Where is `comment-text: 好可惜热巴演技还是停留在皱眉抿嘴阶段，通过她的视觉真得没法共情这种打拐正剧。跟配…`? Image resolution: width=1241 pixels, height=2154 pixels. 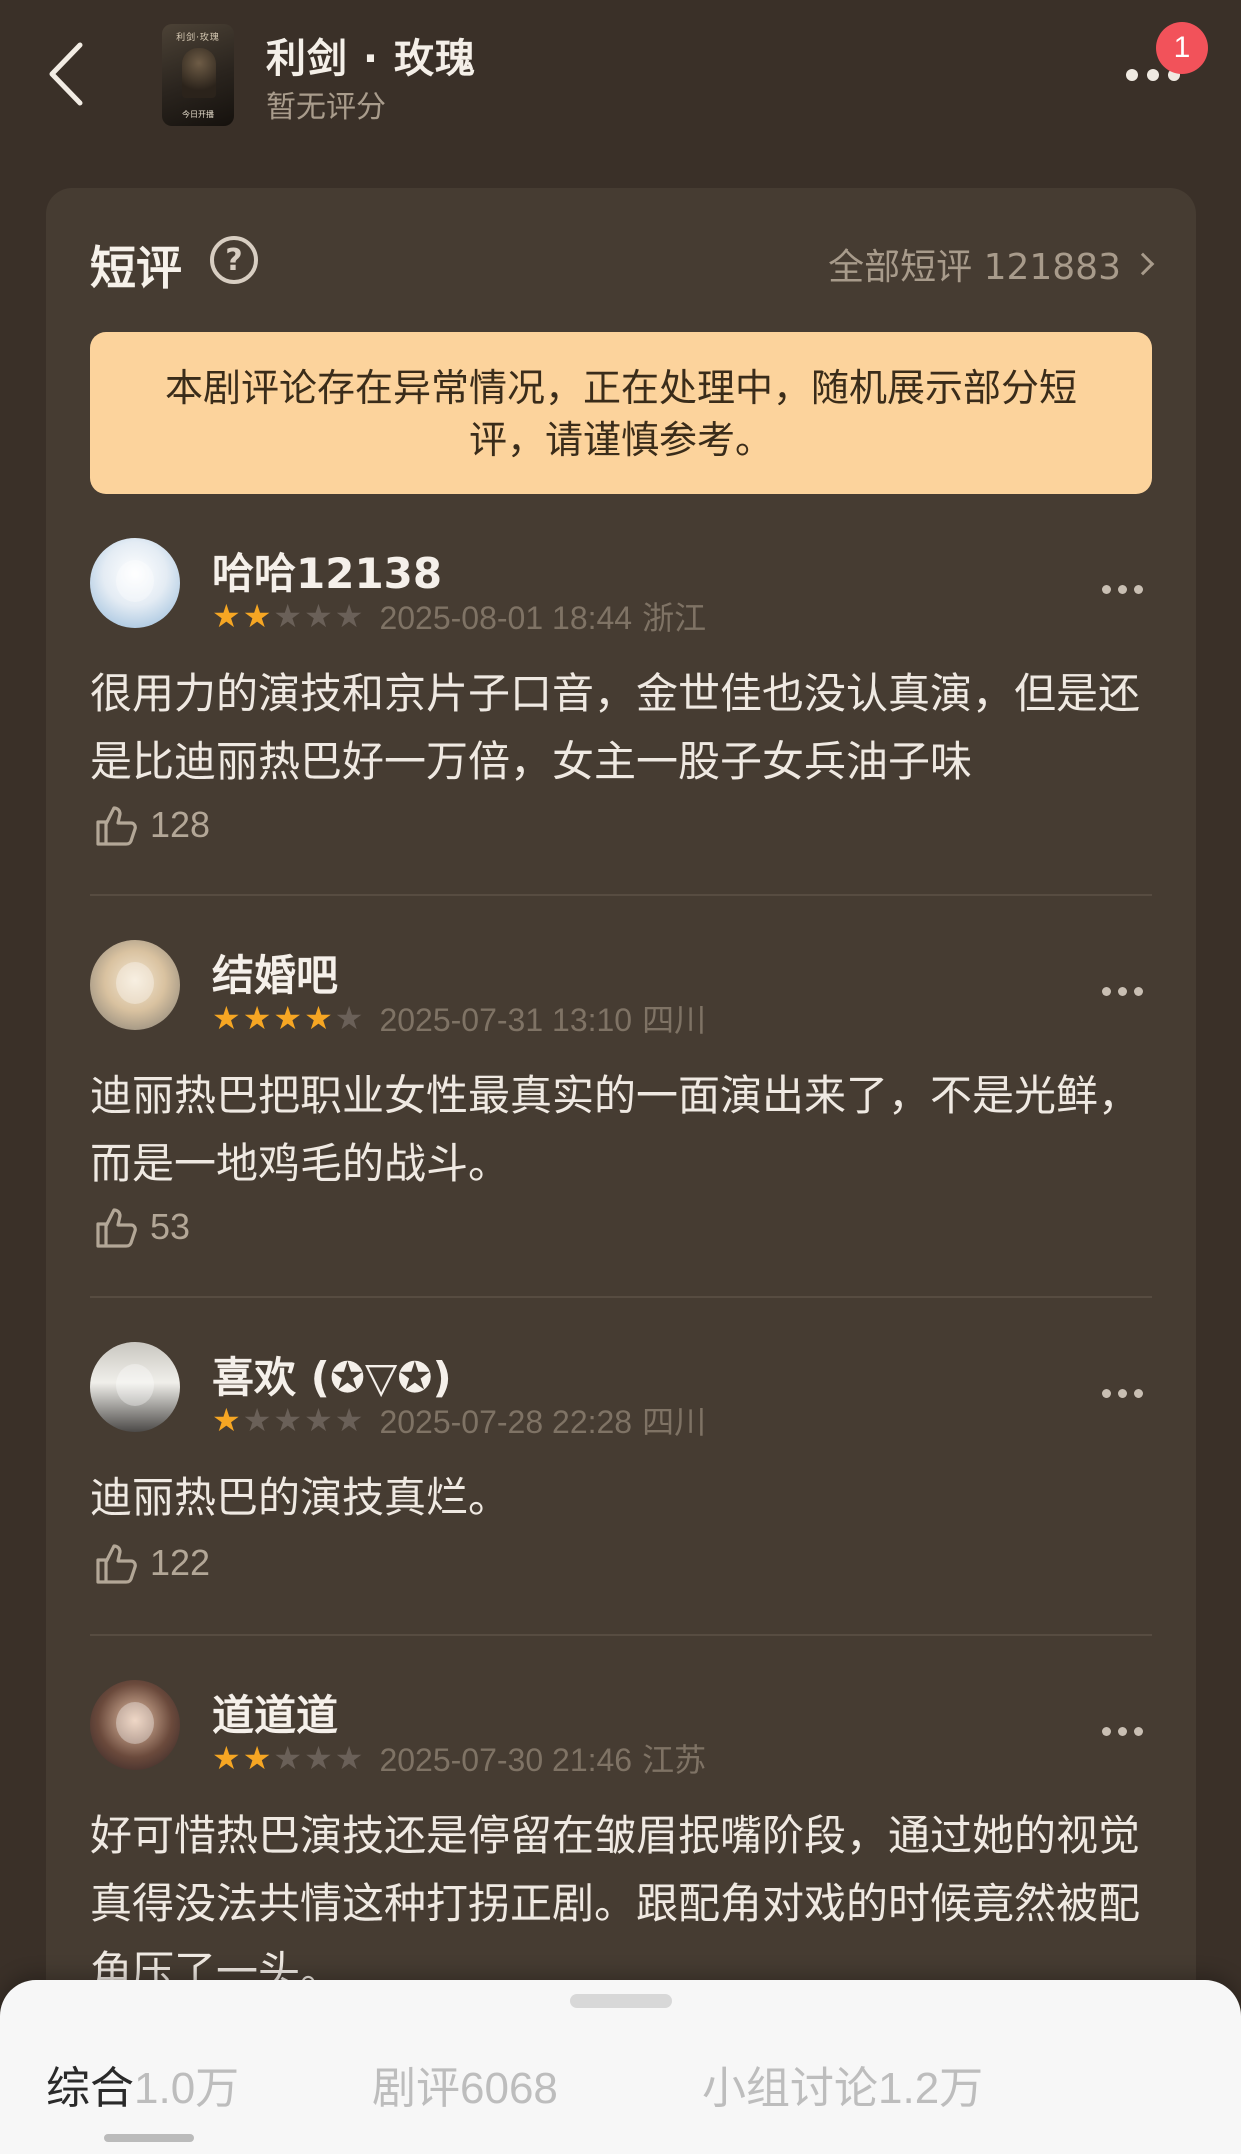 comment-text: 好可惜热巴演技还是停留在皱眉抿嘴阶段，通过她的视觉真得没法共情这种打拐正剧。跟配… is located at coordinates (615, 1903).